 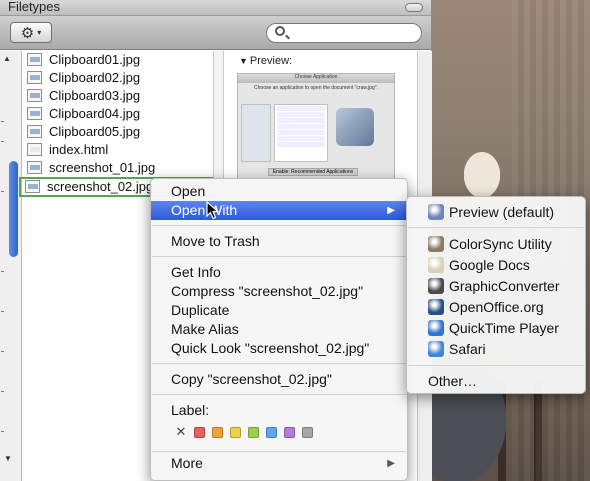 What do you see at coordinates (256, 133) in the screenshot?
I see `thumbnail-sidebar` at bounding box center [256, 133].